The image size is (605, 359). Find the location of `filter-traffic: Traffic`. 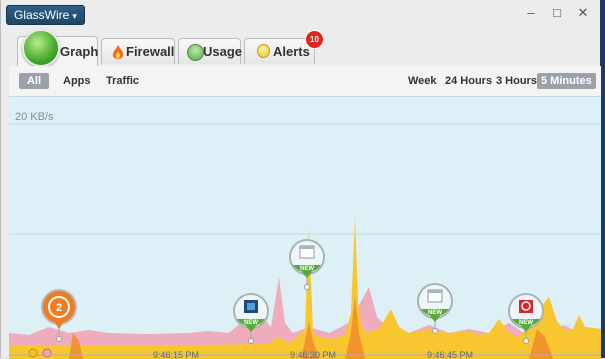

filter-traffic: Traffic is located at coordinates (122, 81).